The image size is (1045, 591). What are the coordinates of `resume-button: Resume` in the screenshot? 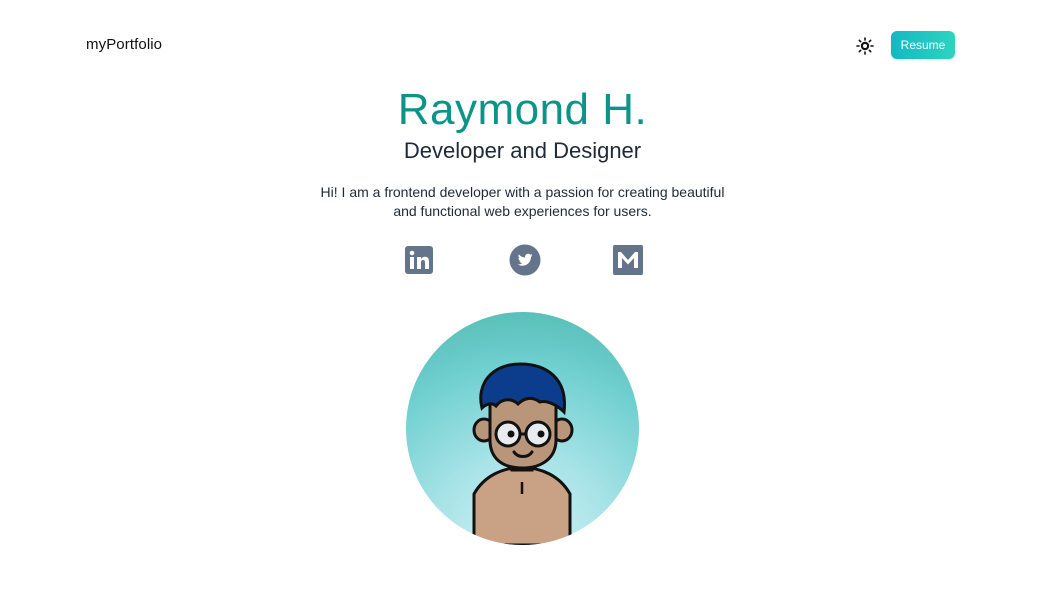 It's located at (923, 45).